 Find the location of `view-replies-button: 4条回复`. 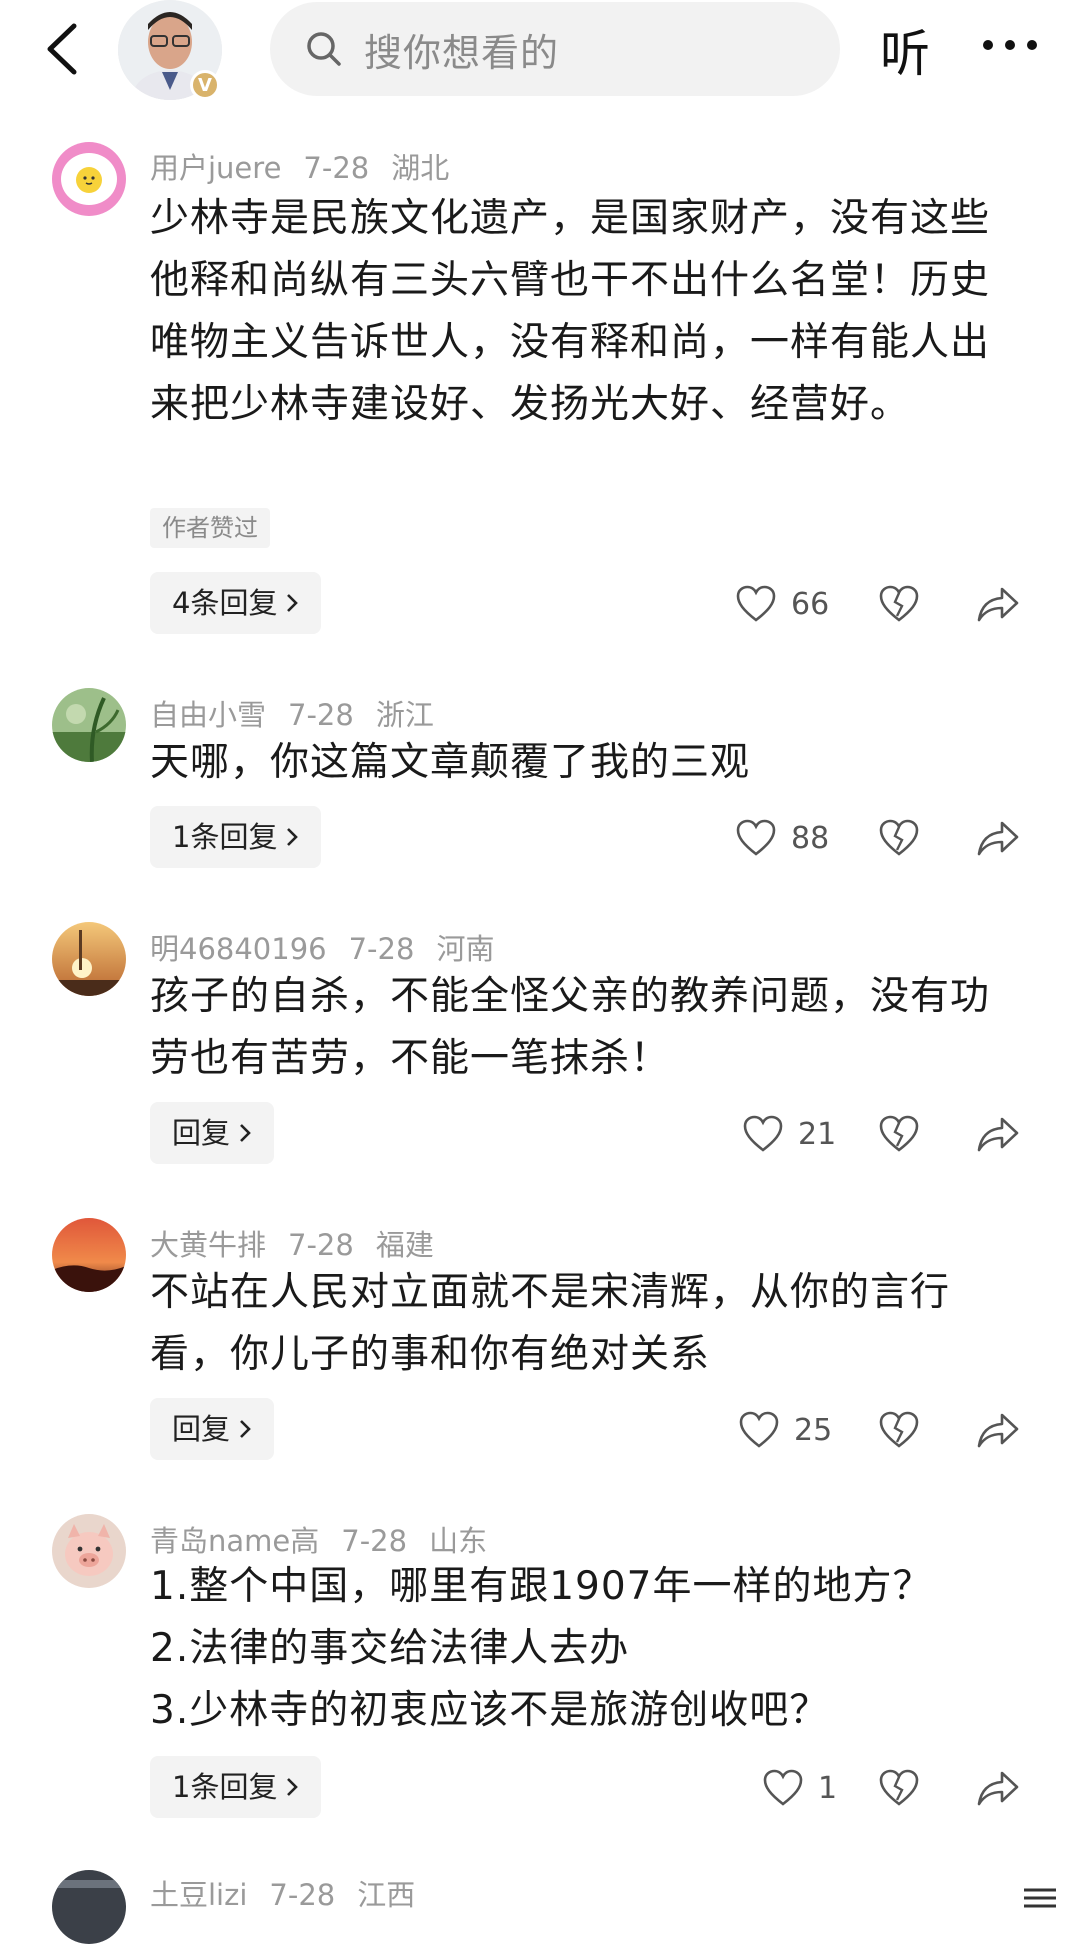

view-replies-button: 4条回复 is located at coordinates (236, 603).